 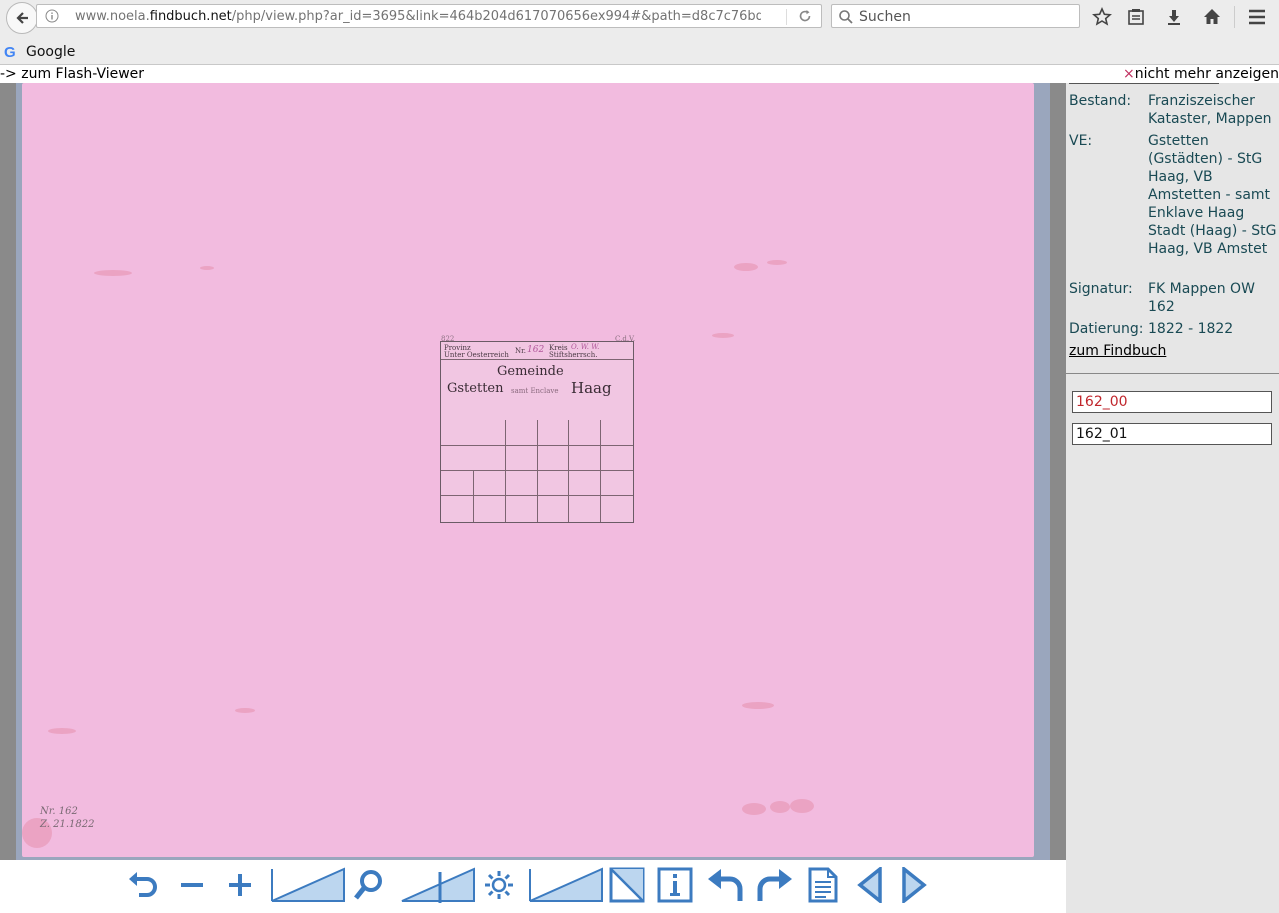 What do you see at coordinates (1117, 351) in the screenshot?
I see `findbuch-link: zum Findbuch` at bounding box center [1117, 351].